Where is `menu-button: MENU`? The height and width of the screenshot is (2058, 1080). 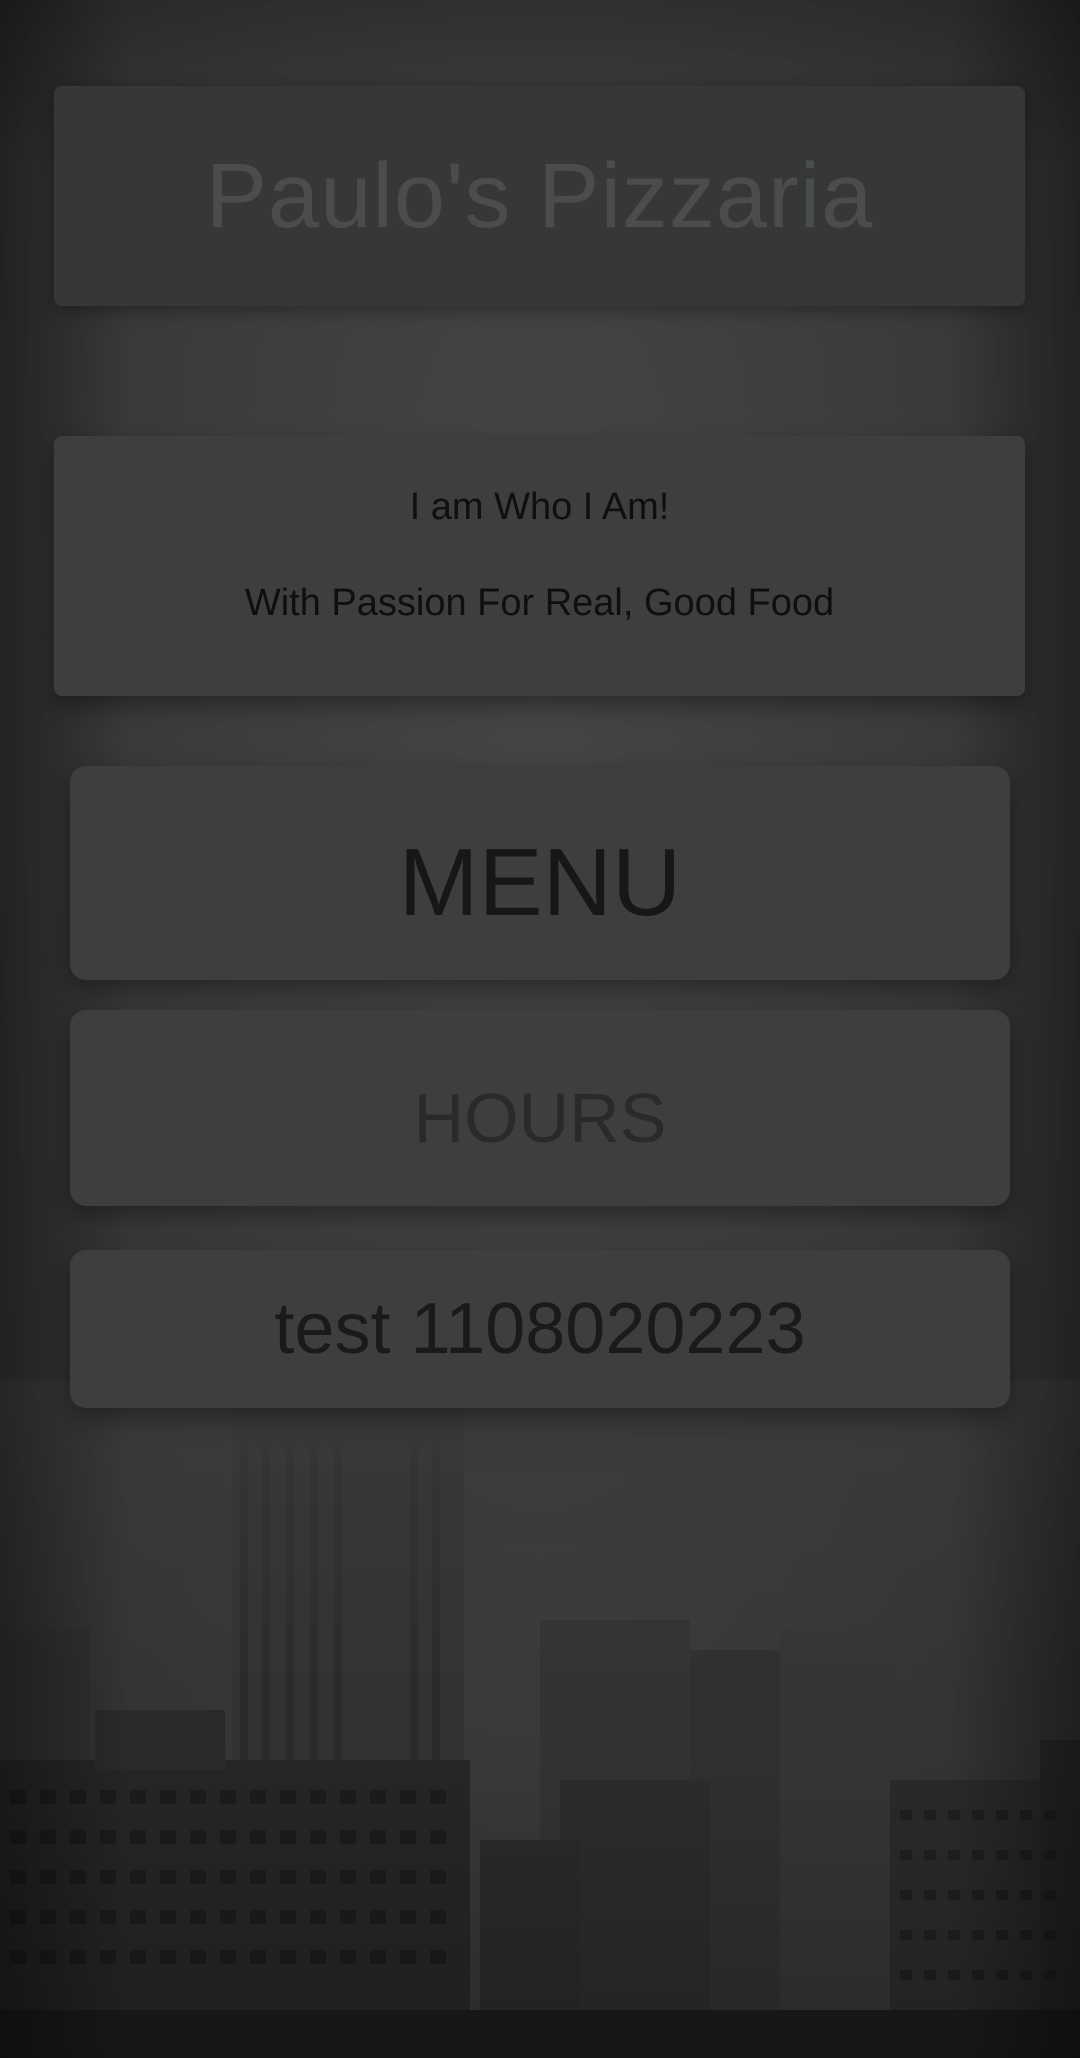 menu-button: MENU is located at coordinates (540, 873).